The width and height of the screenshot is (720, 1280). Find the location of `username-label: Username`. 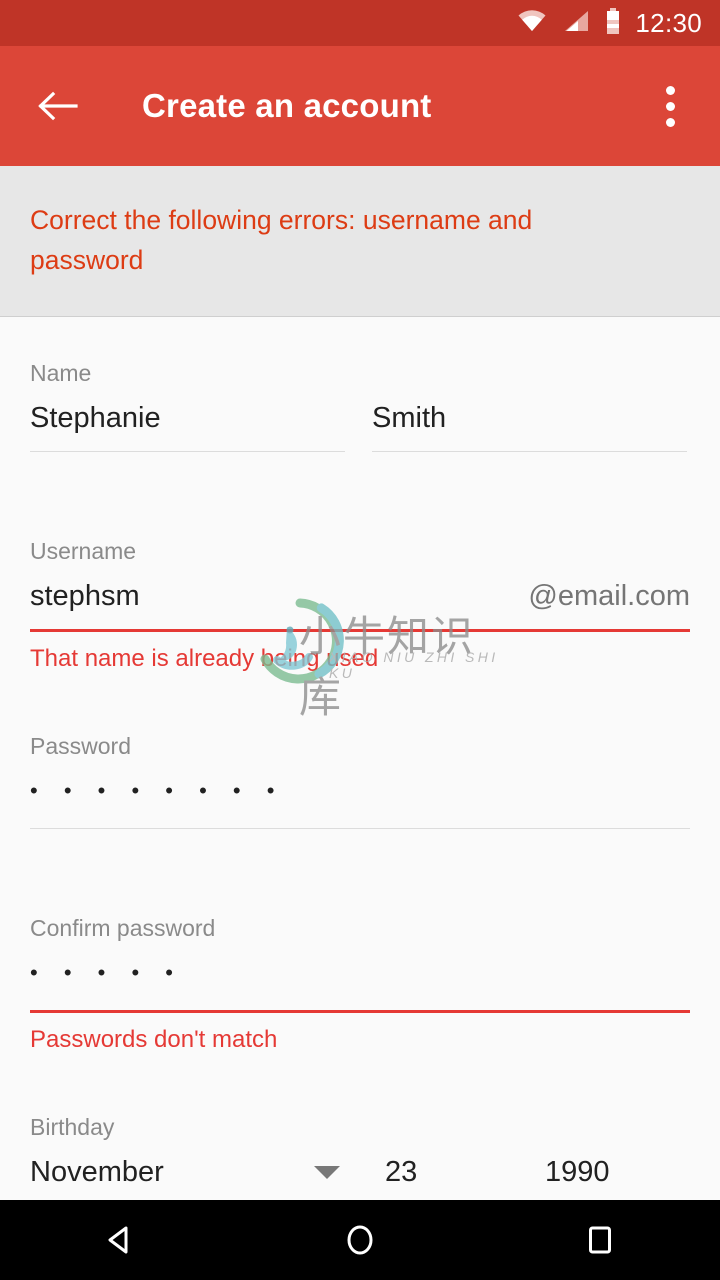

username-label: Username is located at coordinates (83, 551).